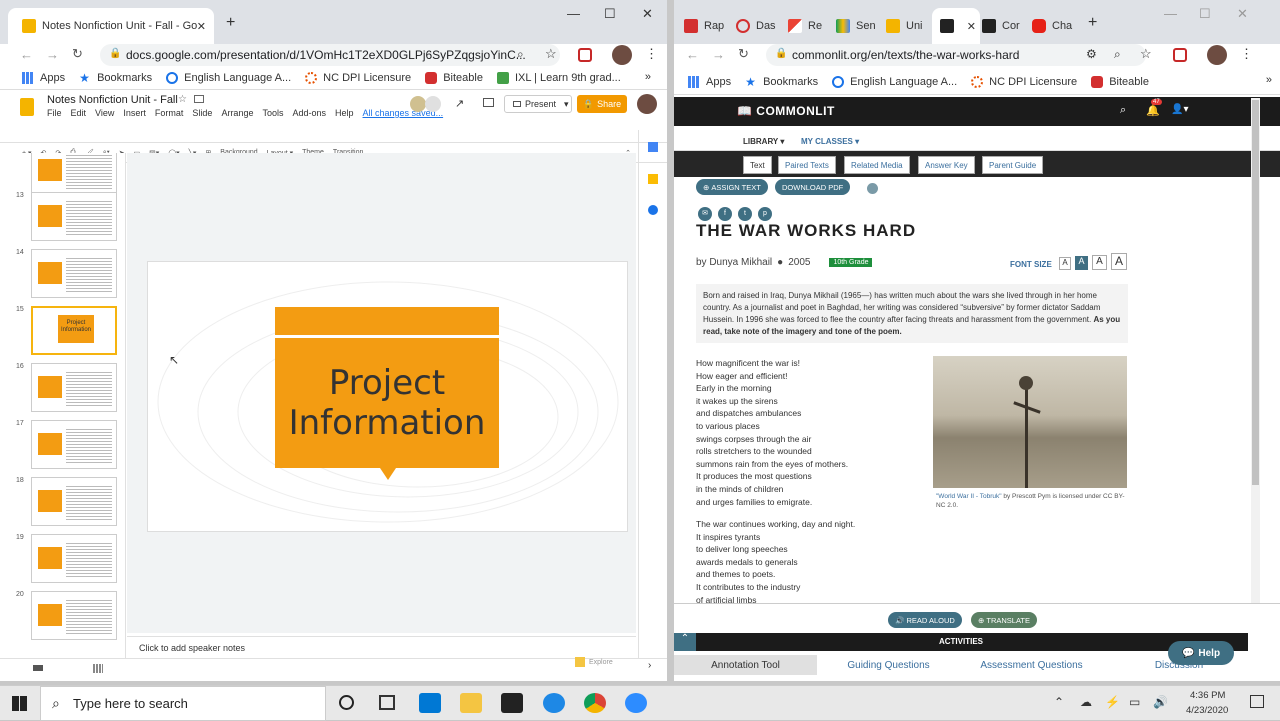  Describe the element at coordinates (961, 642) in the screenshot. I see `activities-header: ACTIVITIES` at that location.